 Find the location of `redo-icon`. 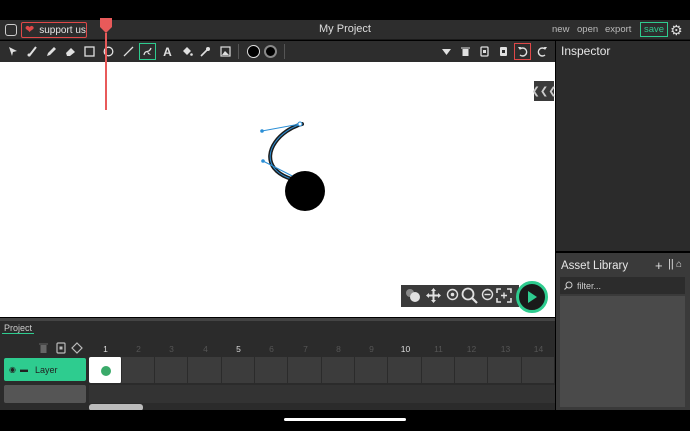

redo-icon is located at coordinates (542, 51).